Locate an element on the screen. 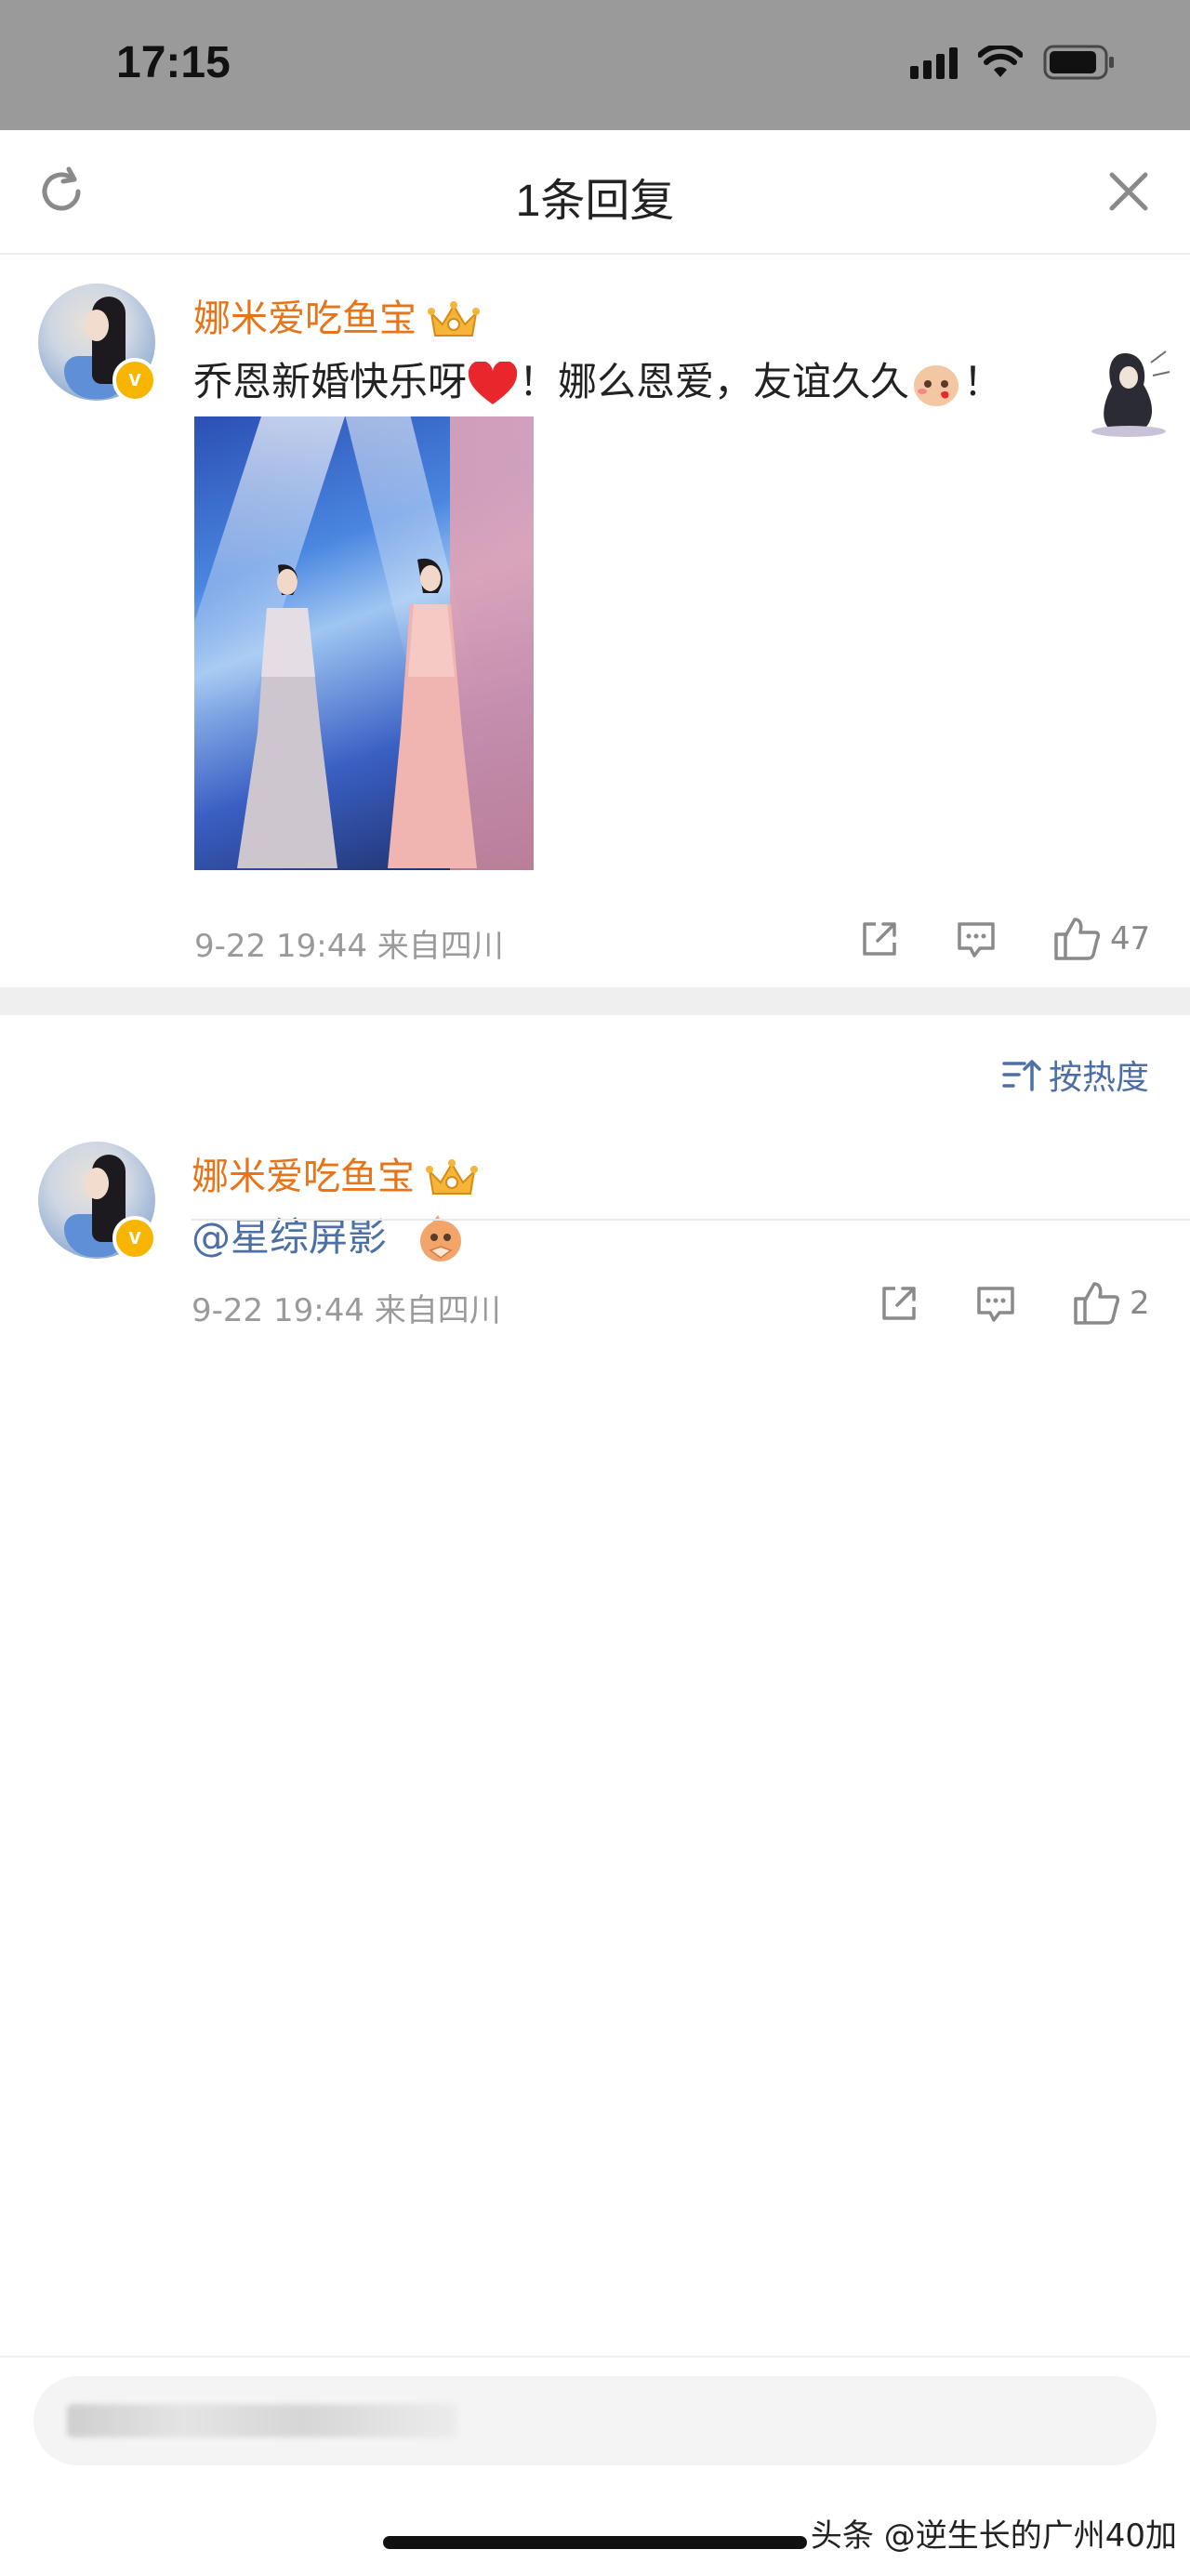  like-button: 47 is located at coordinates (1101, 939).